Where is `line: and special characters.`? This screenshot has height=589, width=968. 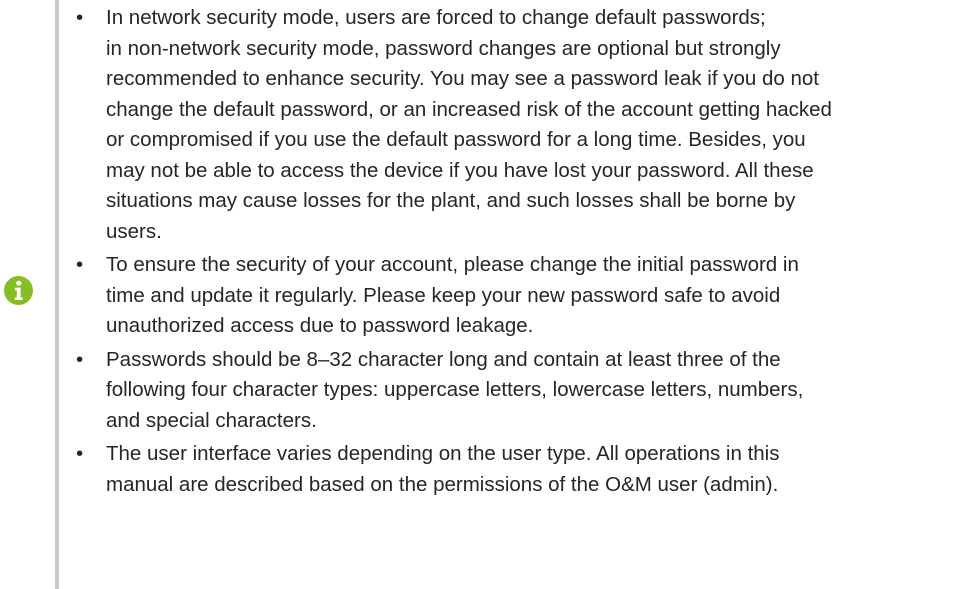 line: and special characters. is located at coordinates (211, 420).